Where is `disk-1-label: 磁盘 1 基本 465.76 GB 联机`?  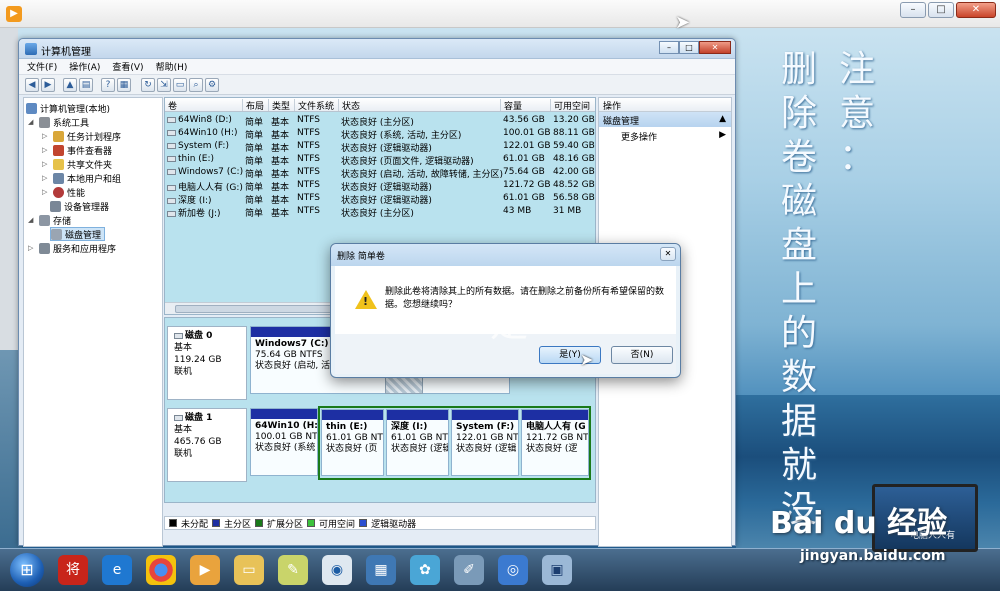
disk-1-label: 磁盘 1 基本 465.76 GB 联机 is located at coordinates (207, 445).